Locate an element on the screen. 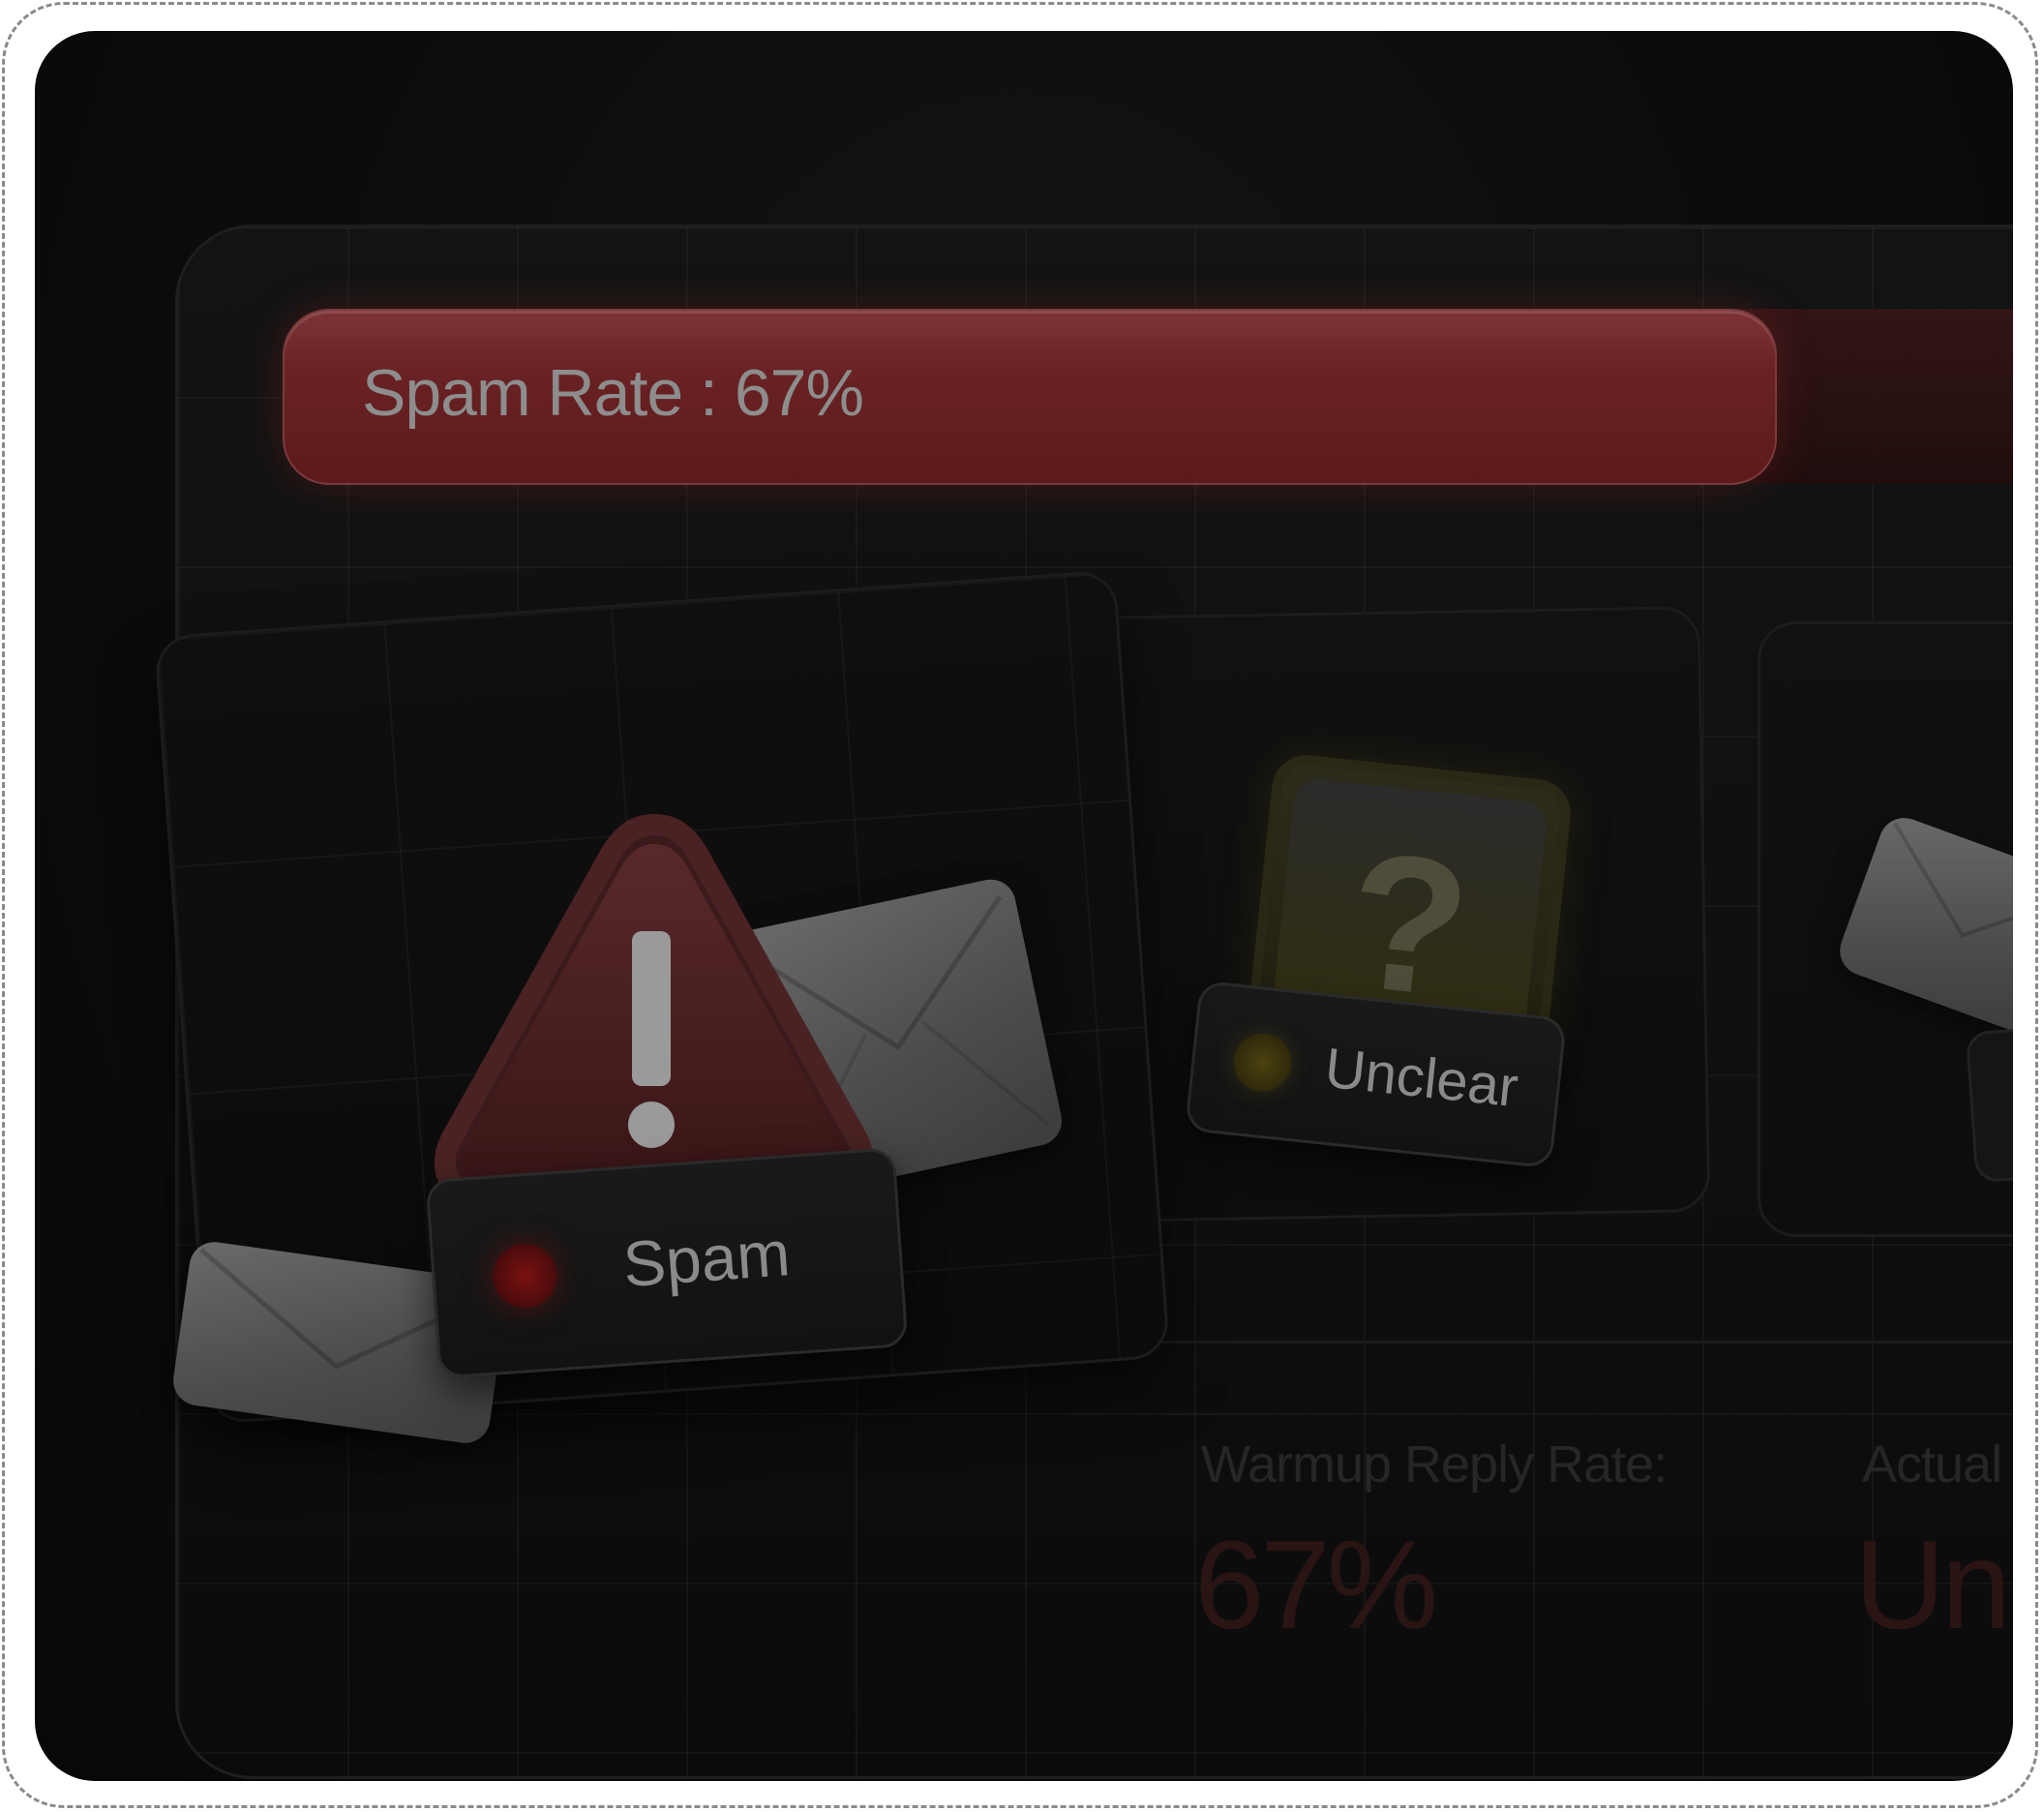 Image resolution: width=2044 pixels, height=1812 pixels. warmup-reply-rate-value: 67% is located at coordinates (1316, 1584).